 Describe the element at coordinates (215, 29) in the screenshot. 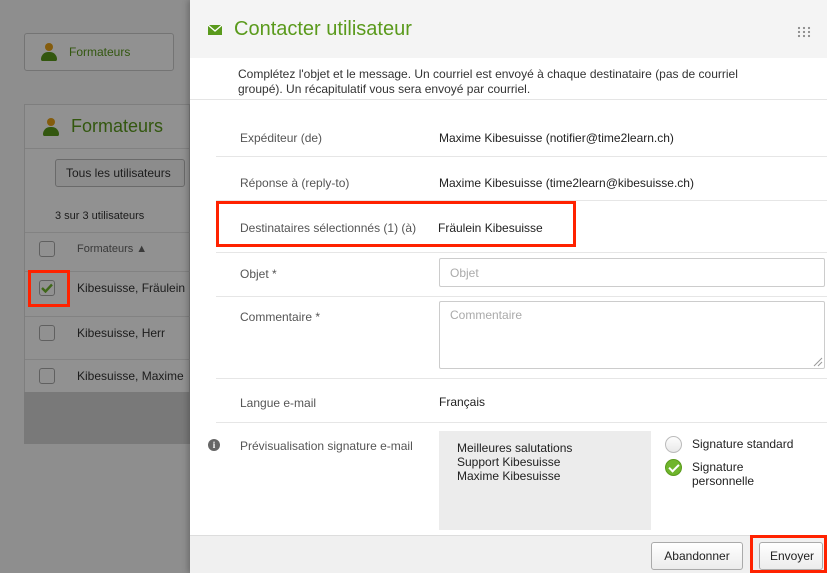

I see `mail-icon` at that location.